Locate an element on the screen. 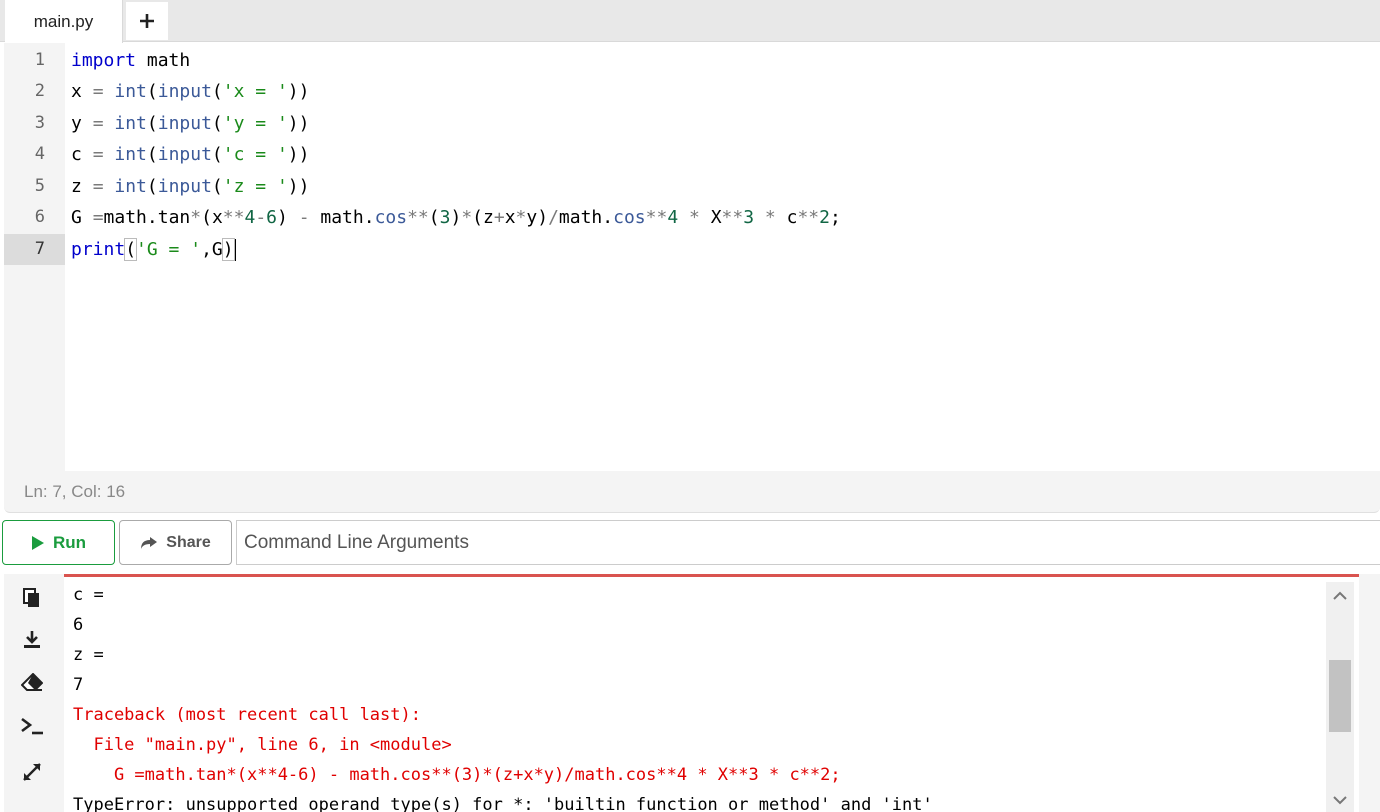  code-line-5: z = int(input('z = ')) is located at coordinates (190, 186).